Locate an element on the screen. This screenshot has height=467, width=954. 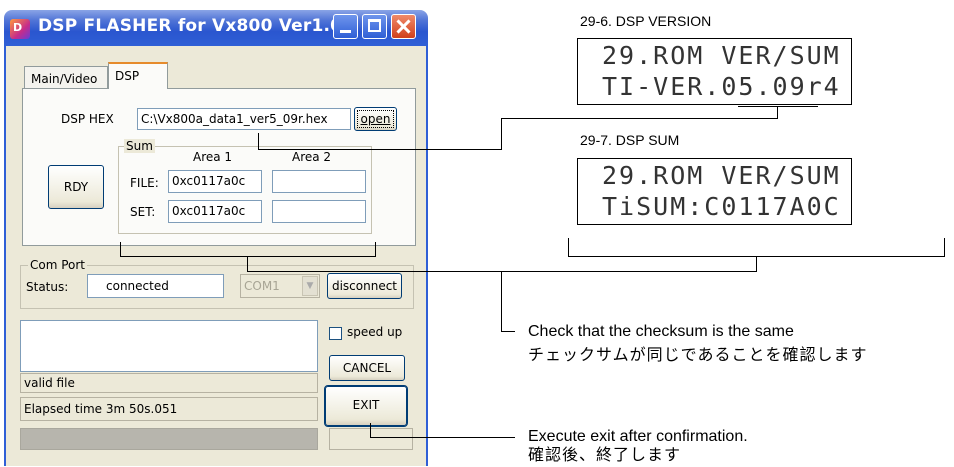
close-button is located at coordinates (403, 26).